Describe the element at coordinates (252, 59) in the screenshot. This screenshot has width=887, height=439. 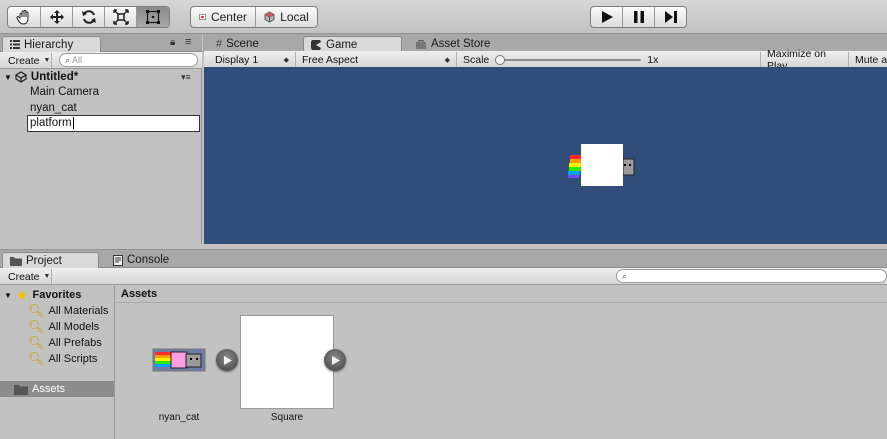
I see `display-dropdown: Display 1 ◆` at that location.